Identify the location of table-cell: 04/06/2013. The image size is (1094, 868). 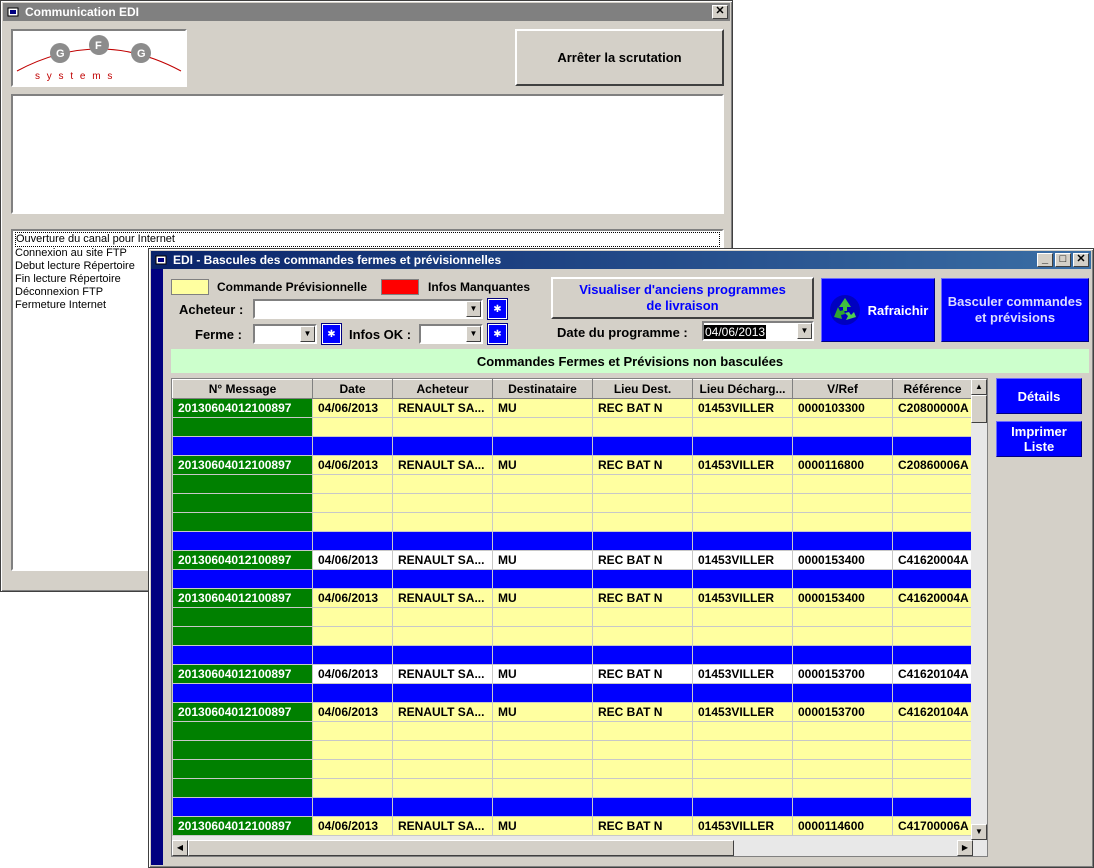
(352, 465).